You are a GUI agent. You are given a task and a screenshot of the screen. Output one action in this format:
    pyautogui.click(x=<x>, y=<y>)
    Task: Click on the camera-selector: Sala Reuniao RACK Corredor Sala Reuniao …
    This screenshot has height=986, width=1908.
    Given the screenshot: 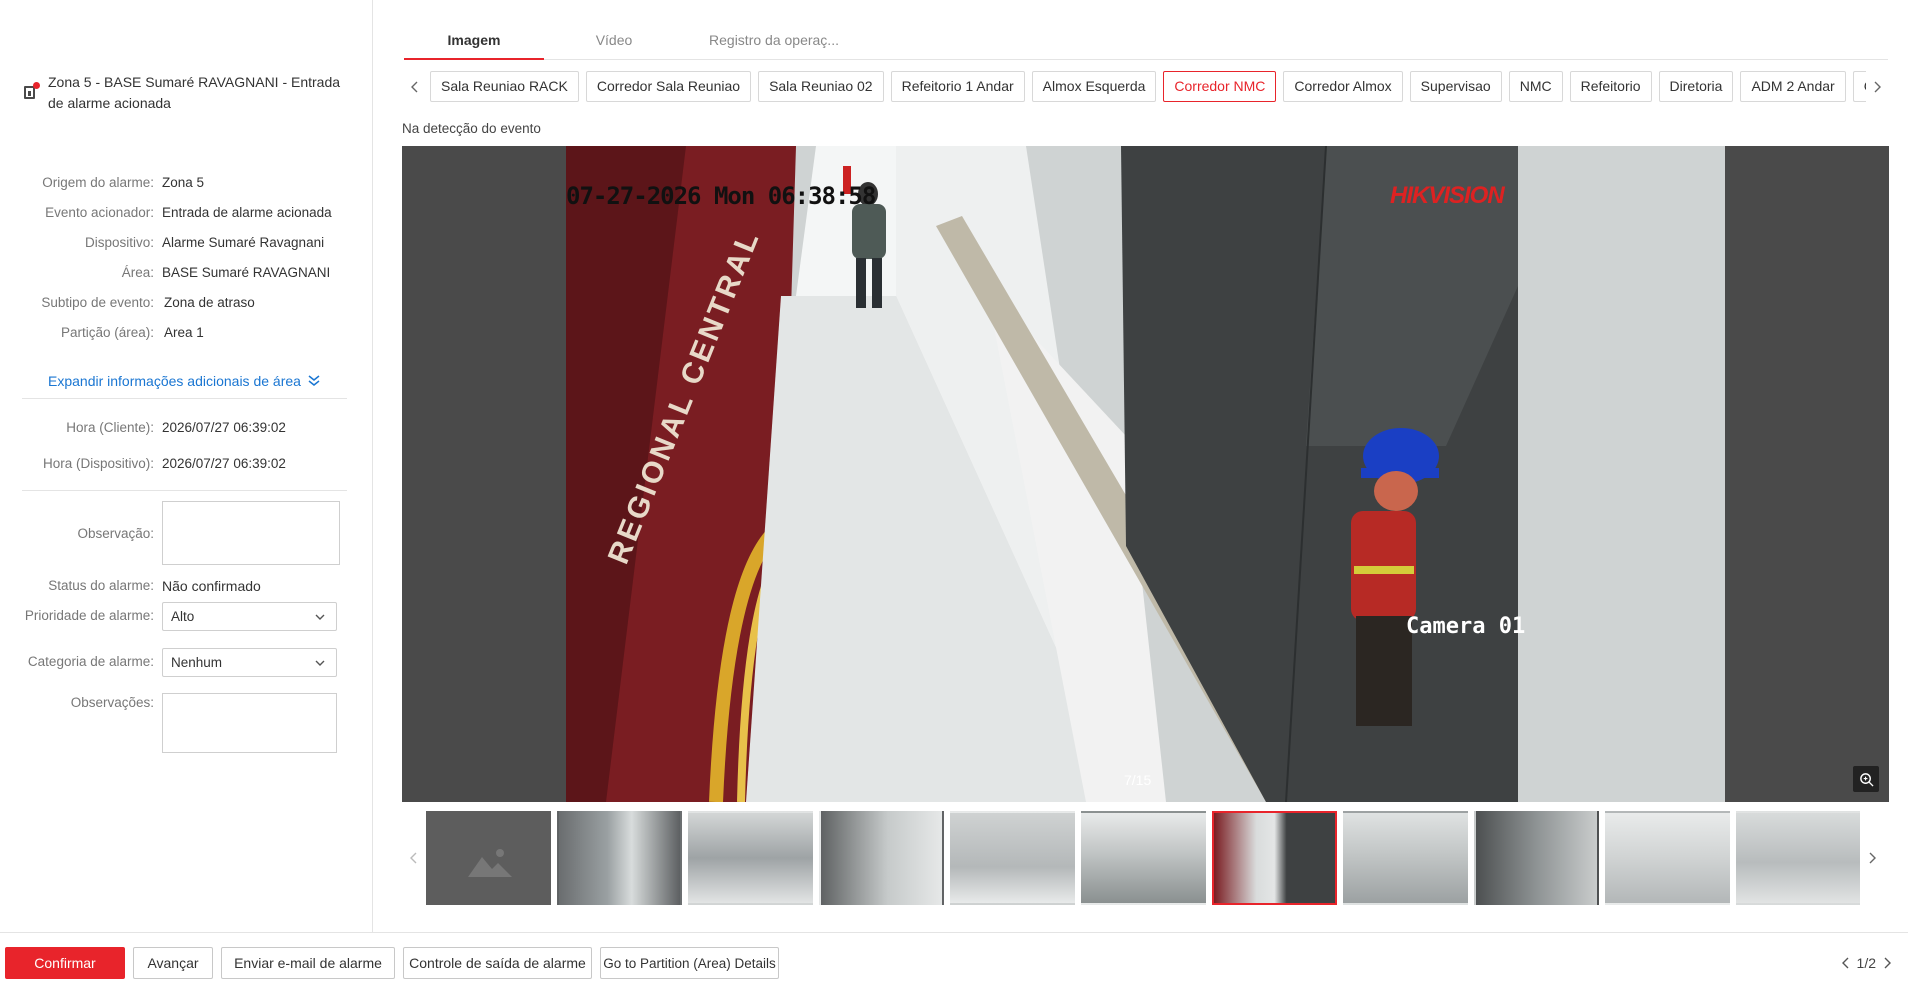 What is the action you would take?
    pyautogui.click(x=1146, y=86)
    